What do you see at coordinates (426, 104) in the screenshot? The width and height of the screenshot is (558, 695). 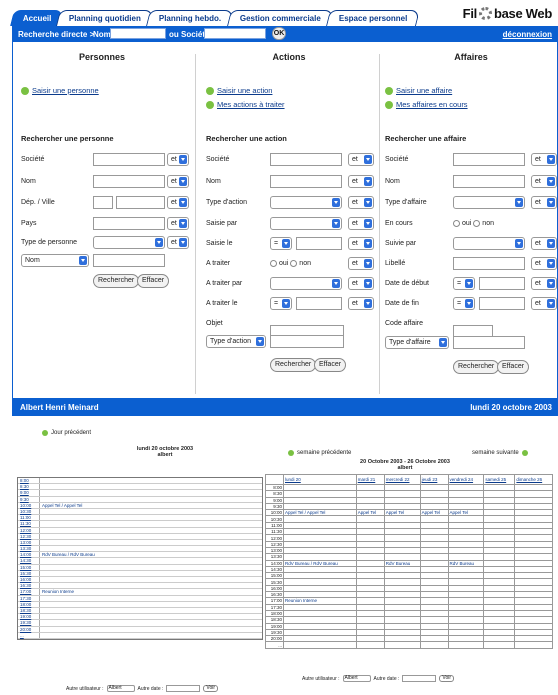 I see `my-deals-link: Mes affaires en cours` at bounding box center [426, 104].